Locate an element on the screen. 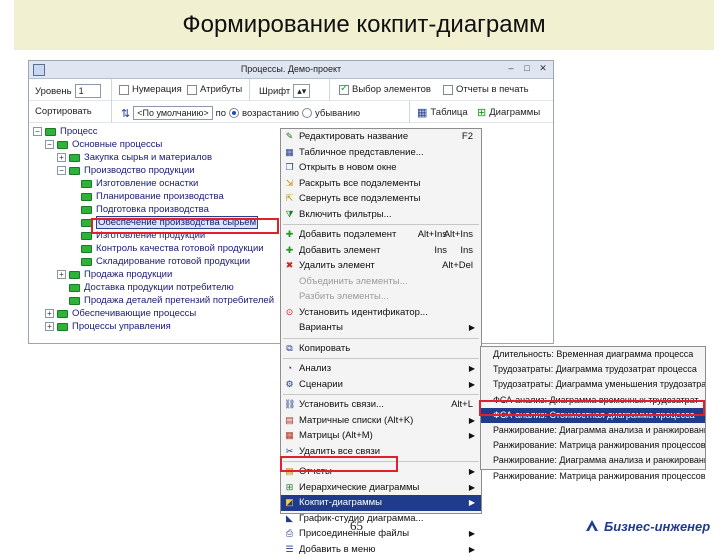 This screenshot has width=720, height=557. context-menu-item: ❐Открыть в новом окне is located at coordinates (381, 168).